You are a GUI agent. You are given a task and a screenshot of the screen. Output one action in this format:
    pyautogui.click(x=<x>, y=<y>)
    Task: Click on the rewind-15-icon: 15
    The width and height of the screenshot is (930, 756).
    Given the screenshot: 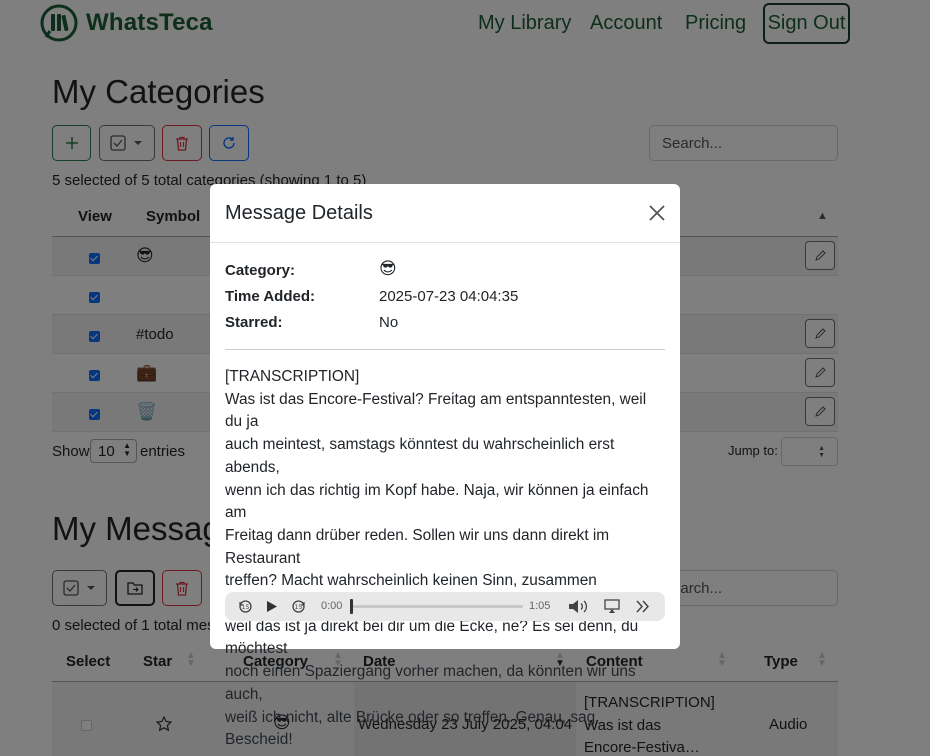 What is the action you would take?
    pyautogui.click(x=245, y=606)
    